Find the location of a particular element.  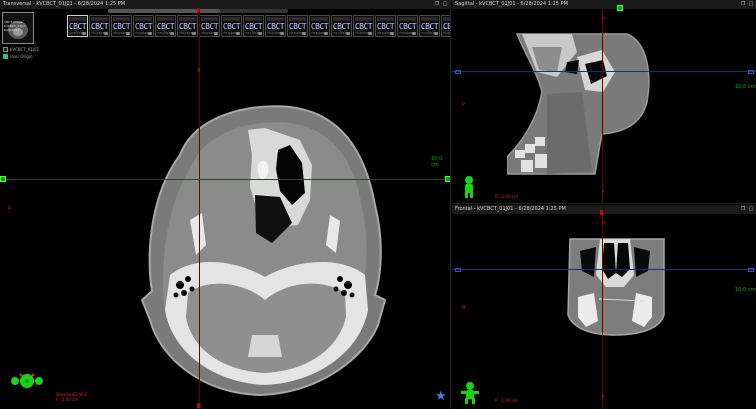

thumbnail-date: 7/1/2024 is located at coordinates (98, 33).